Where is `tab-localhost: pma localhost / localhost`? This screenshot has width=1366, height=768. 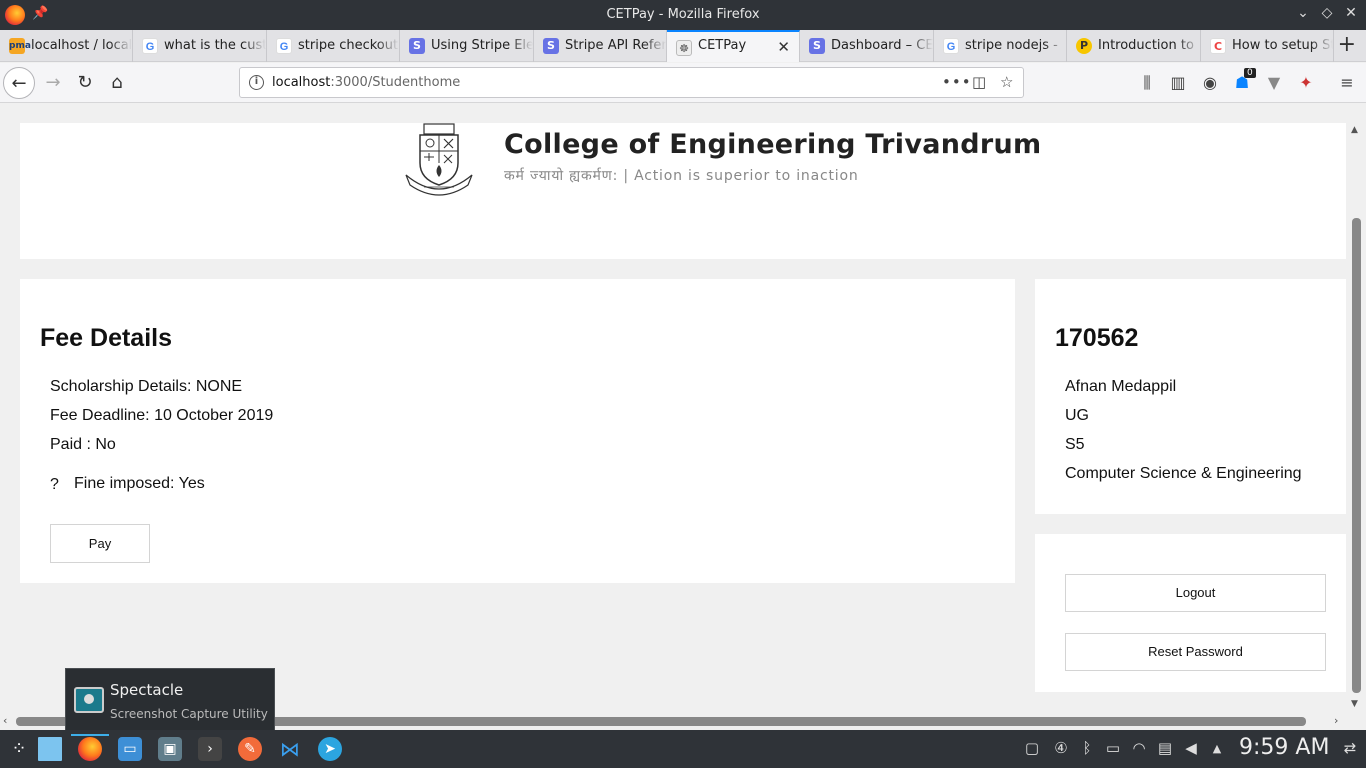
tab-localhost: pma localhost / localhost is located at coordinates (66, 46).